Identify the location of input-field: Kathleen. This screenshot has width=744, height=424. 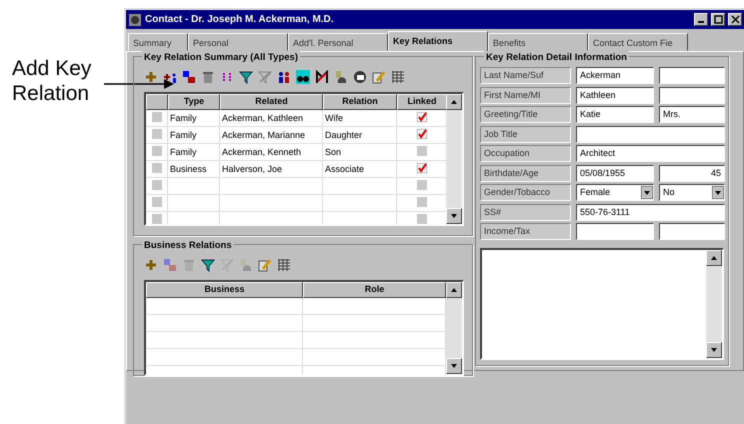
(615, 95).